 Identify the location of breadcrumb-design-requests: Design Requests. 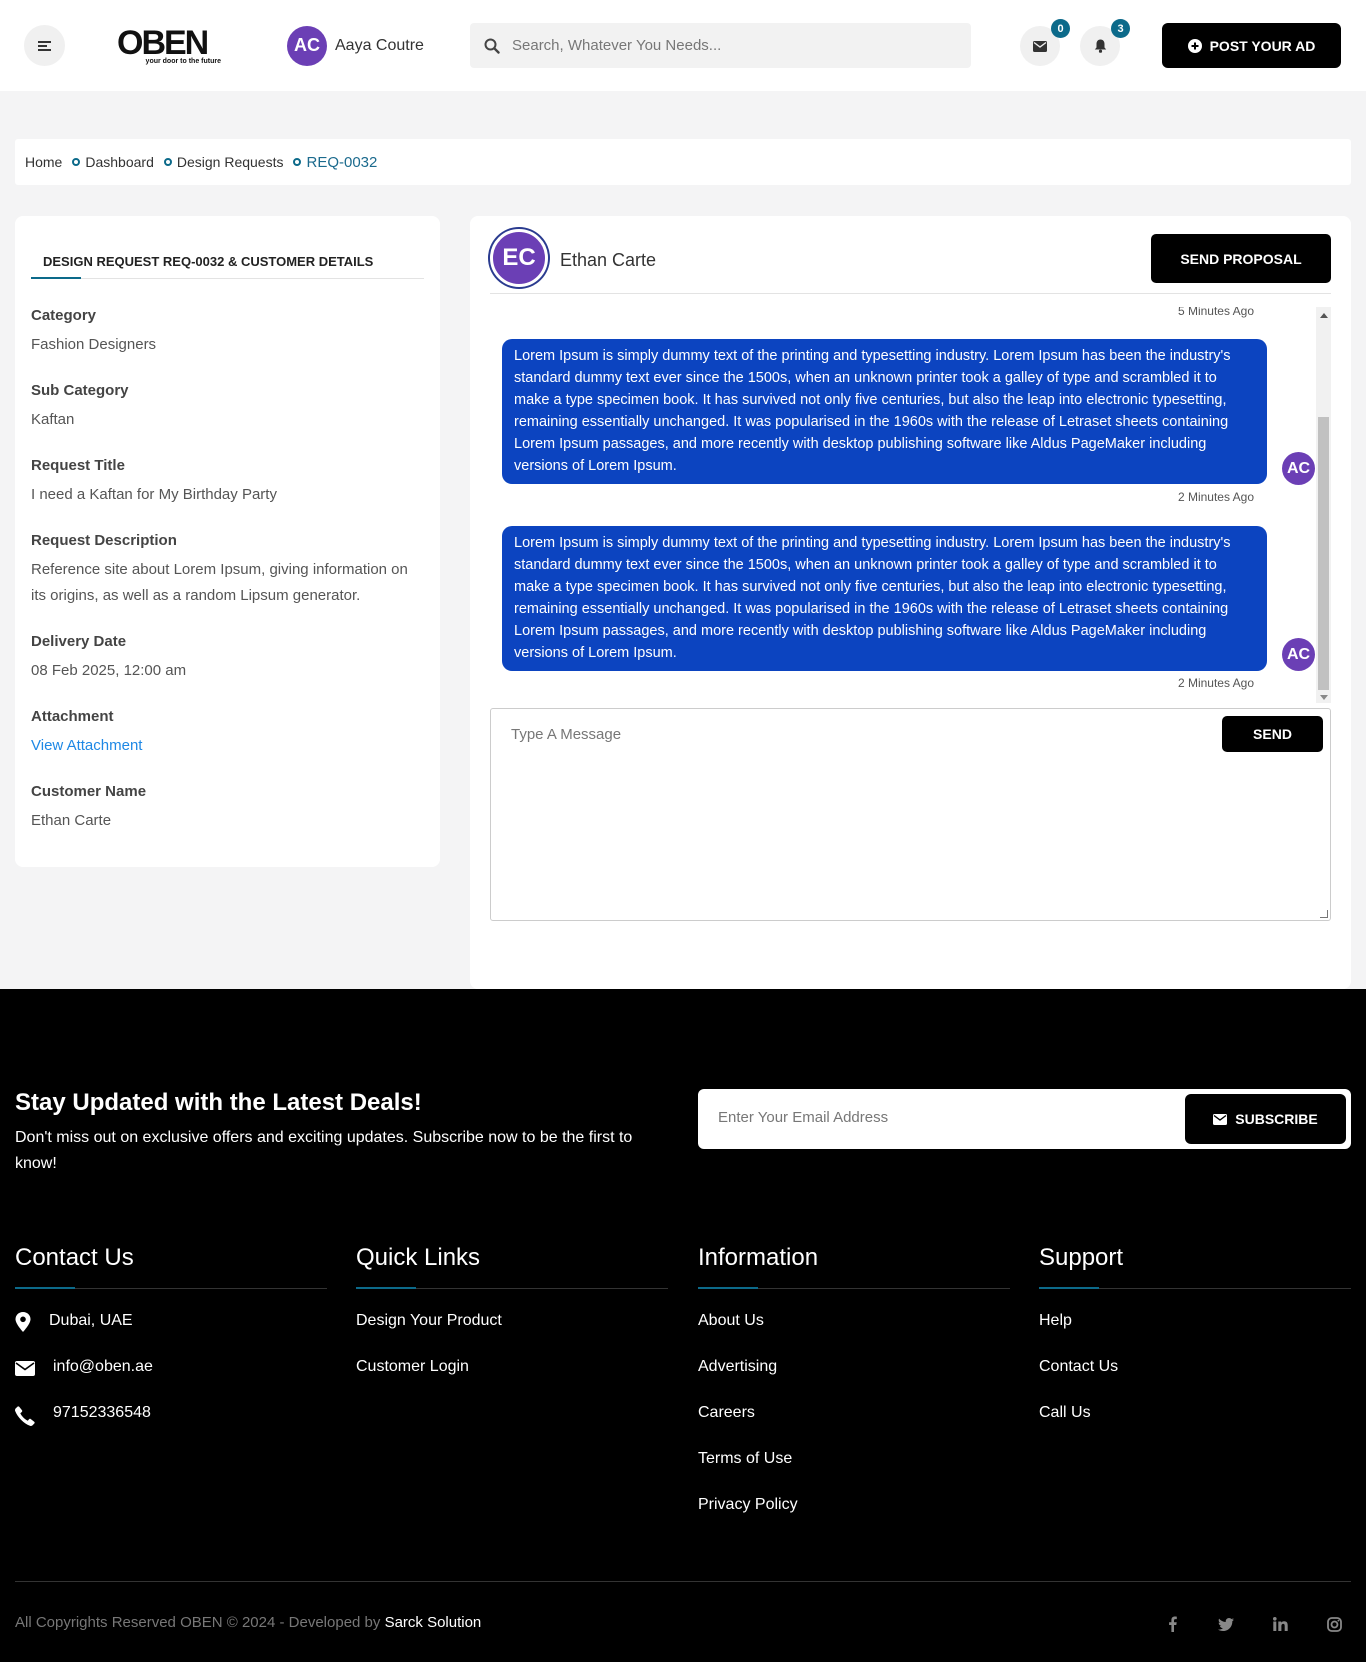
(219, 162).